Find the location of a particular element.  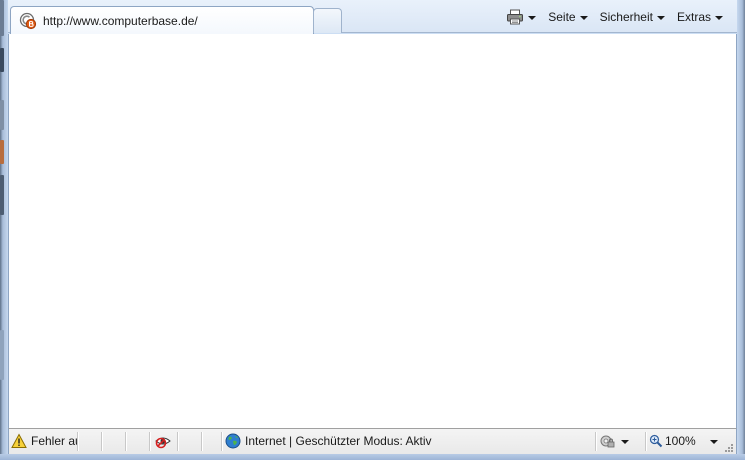

command-bar: Seite Sicherheit Extras is located at coordinates (614, 17).